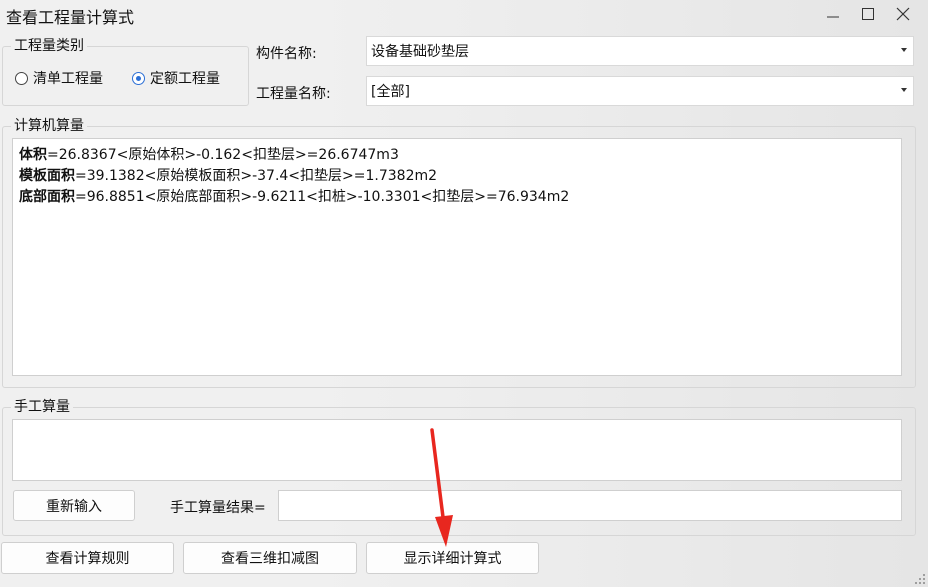 The image size is (928, 587). I want to click on formula-name: 底部面积, so click(47, 197).